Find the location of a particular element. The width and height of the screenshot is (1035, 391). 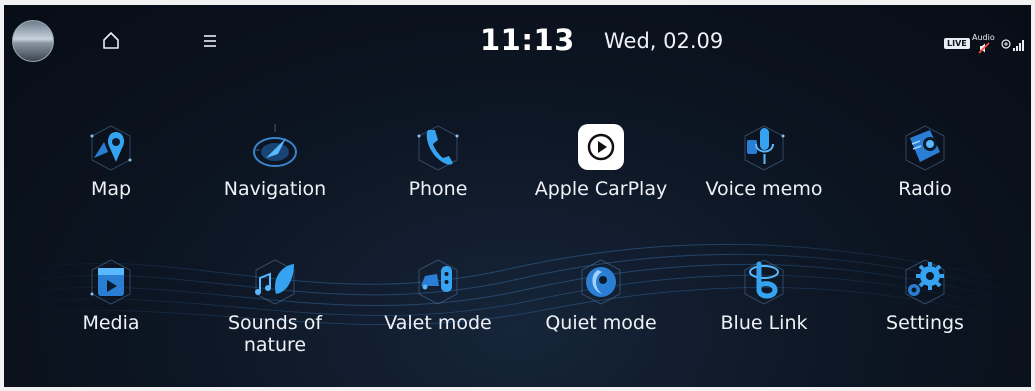

app-label: Phone is located at coordinates (438, 189).